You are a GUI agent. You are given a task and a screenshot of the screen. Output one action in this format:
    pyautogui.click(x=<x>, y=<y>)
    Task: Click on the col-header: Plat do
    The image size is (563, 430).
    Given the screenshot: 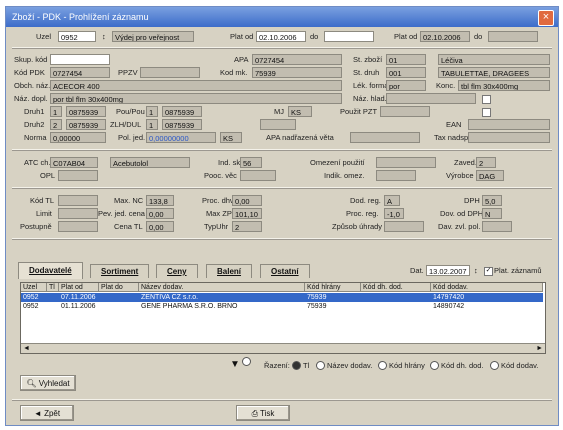 What is the action you would take?
    pyautogui.click(x=119, y=287)
    